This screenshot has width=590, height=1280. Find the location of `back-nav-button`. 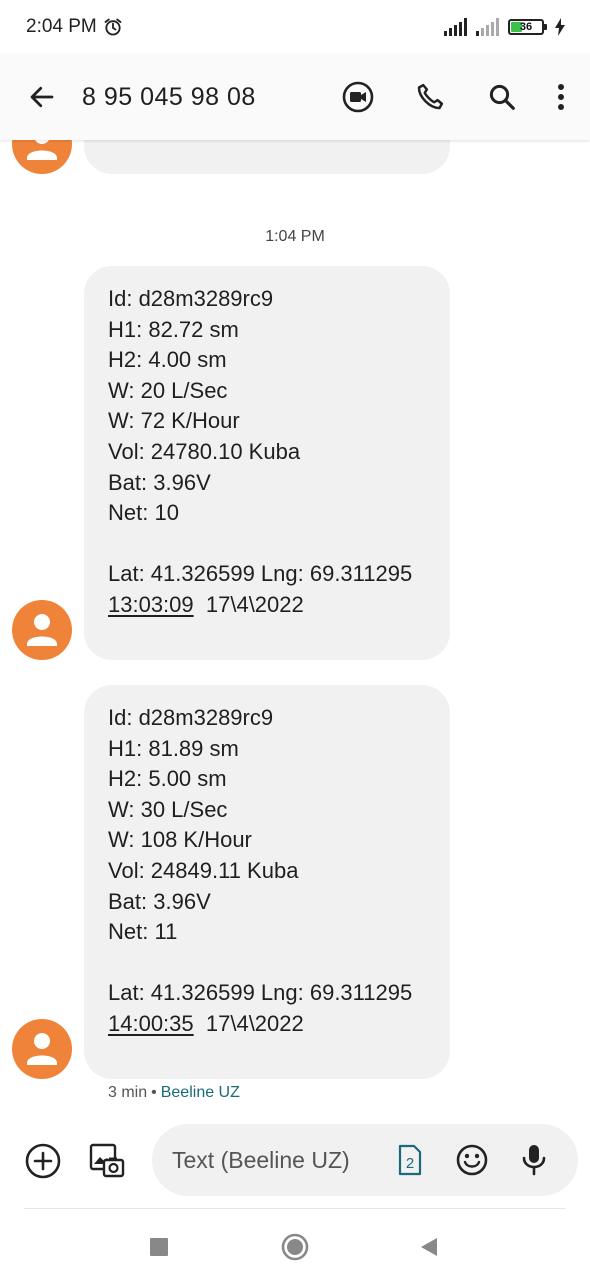

back-nav-button is located at coordinates (429, 1247).